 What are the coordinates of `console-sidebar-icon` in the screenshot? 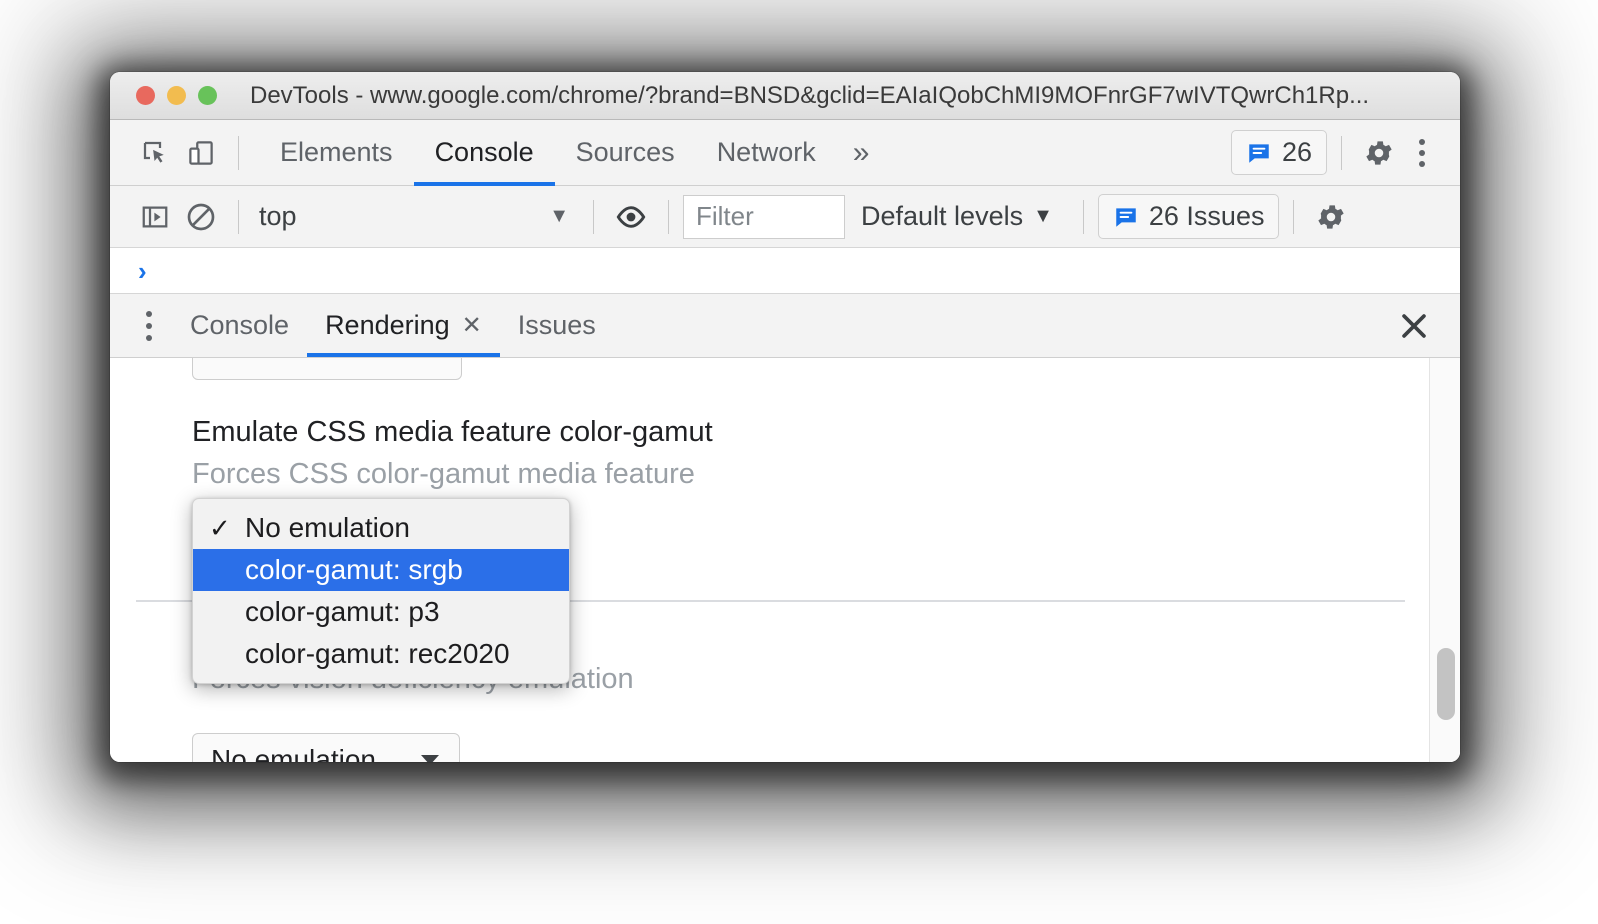 It's located at (155, 217).